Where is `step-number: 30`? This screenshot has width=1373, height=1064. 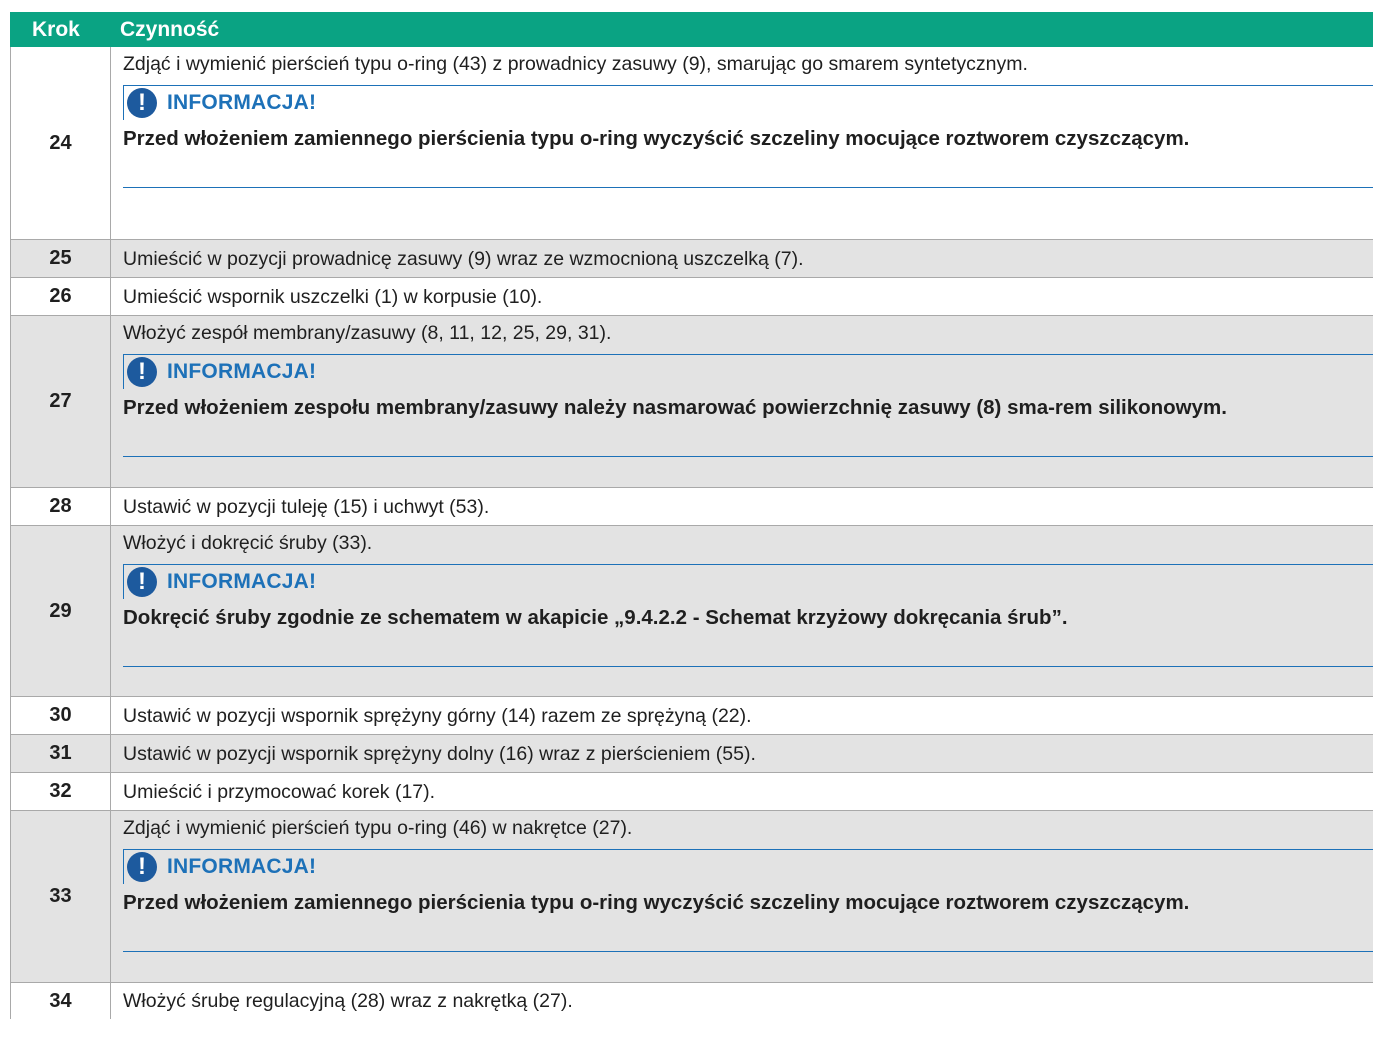
step-number: 30 is located at coordinates (60, 715).